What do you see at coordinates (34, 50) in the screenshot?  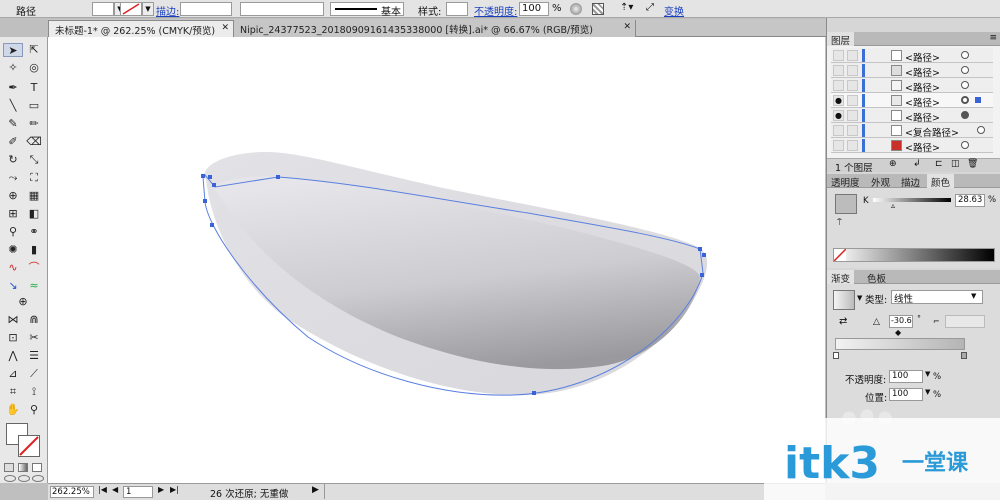 I see `direct-selection-tool-icon: ⇱` at bounding box center [34, 50].